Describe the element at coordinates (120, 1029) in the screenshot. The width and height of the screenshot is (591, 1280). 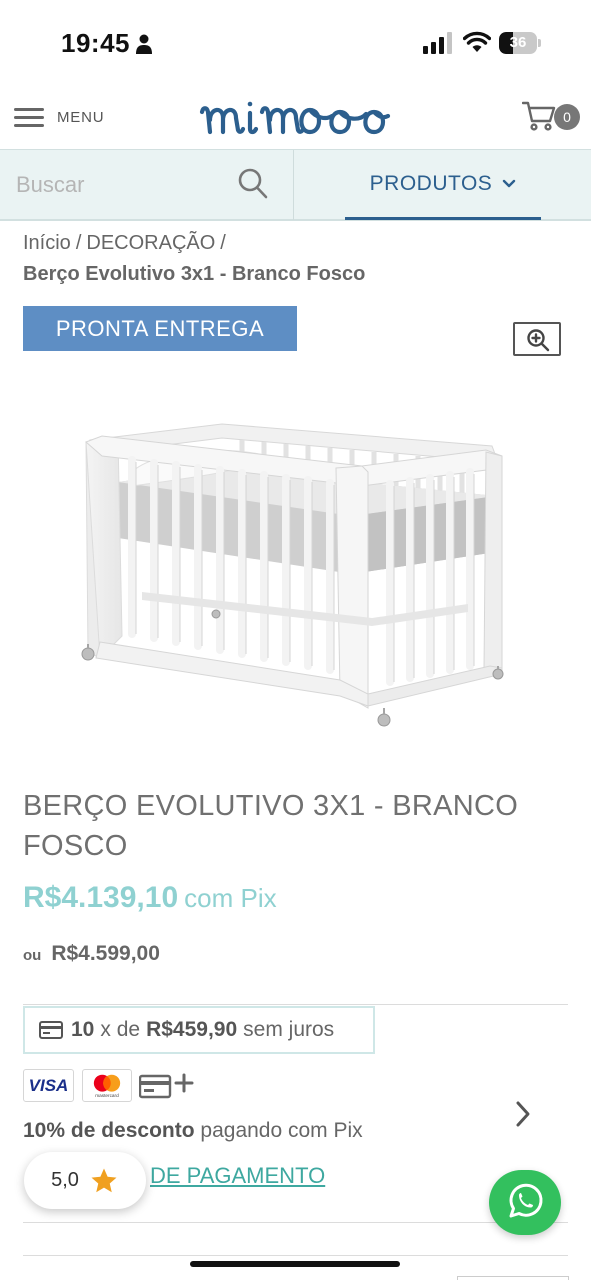
I see `installment-times: x de` at that location.